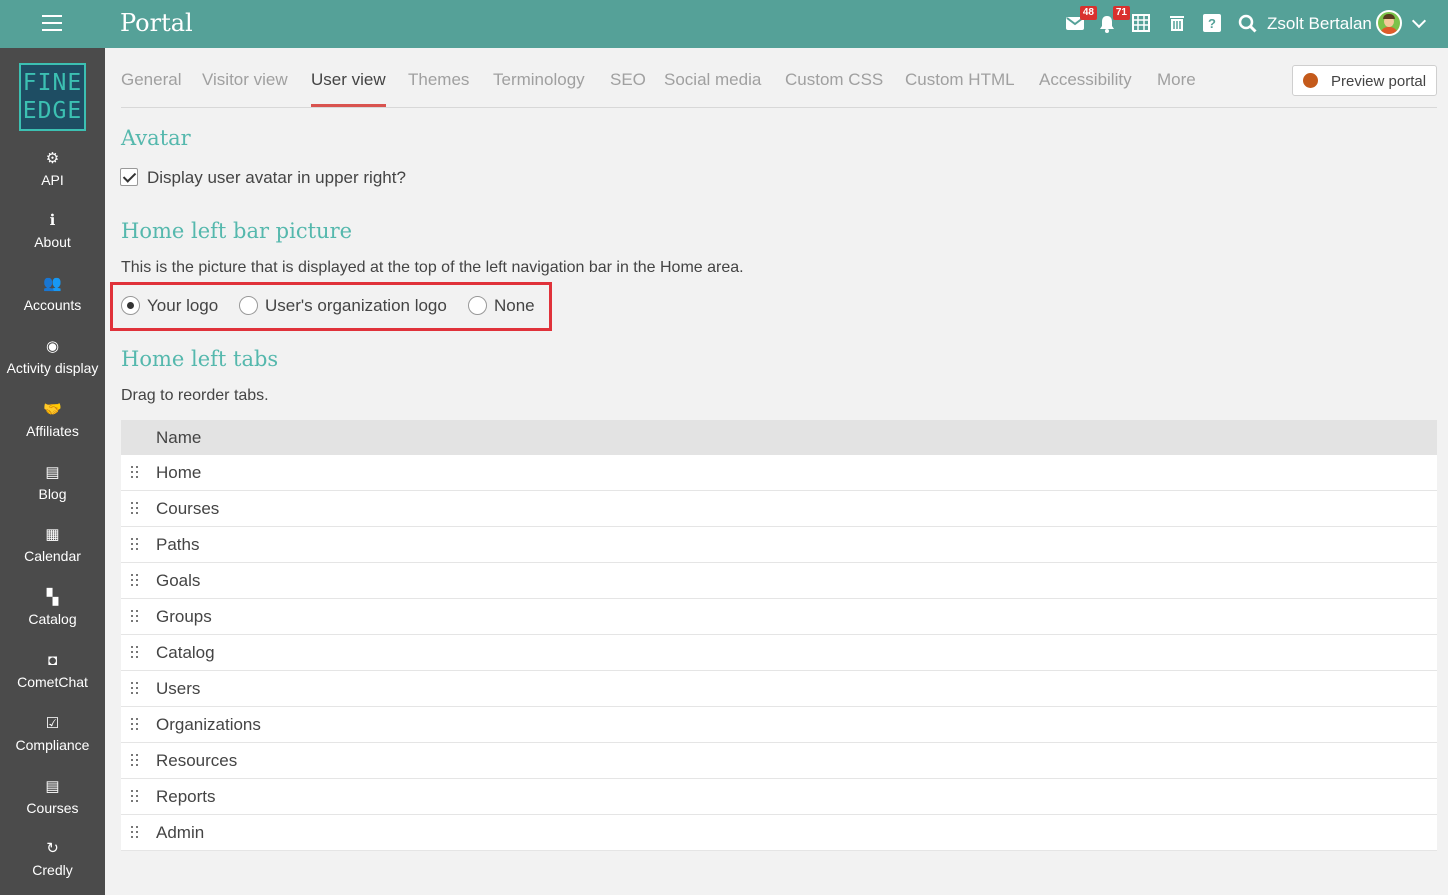  What do you see at coordinates (188, 508) in the screenshot?
I see `row-name: Courses` at bounding box center [188, 508].